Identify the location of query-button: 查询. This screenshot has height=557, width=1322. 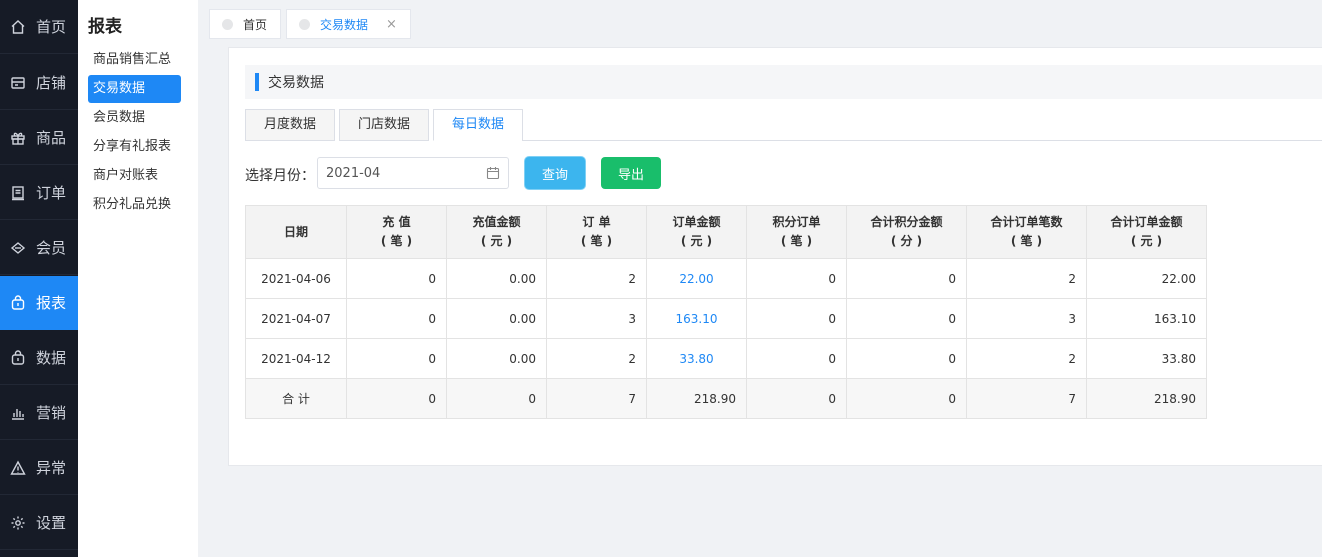
(555, 173).